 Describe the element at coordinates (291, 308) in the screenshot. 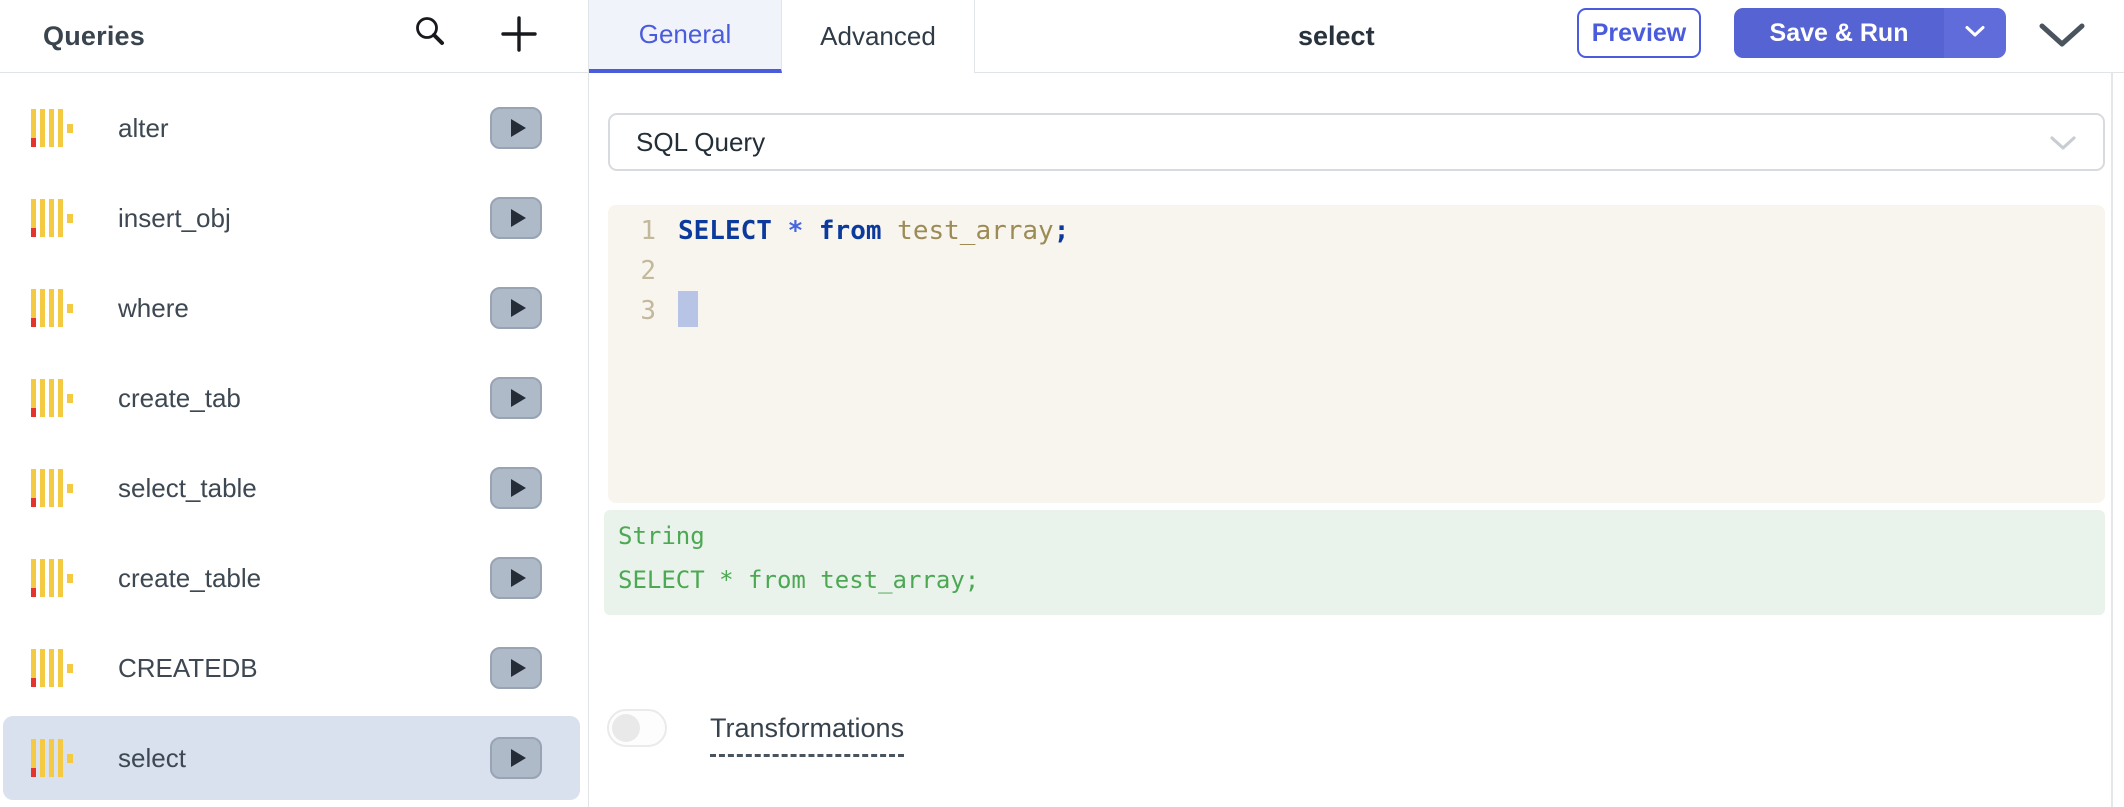

I see `query-list-item-where: where` at that location.